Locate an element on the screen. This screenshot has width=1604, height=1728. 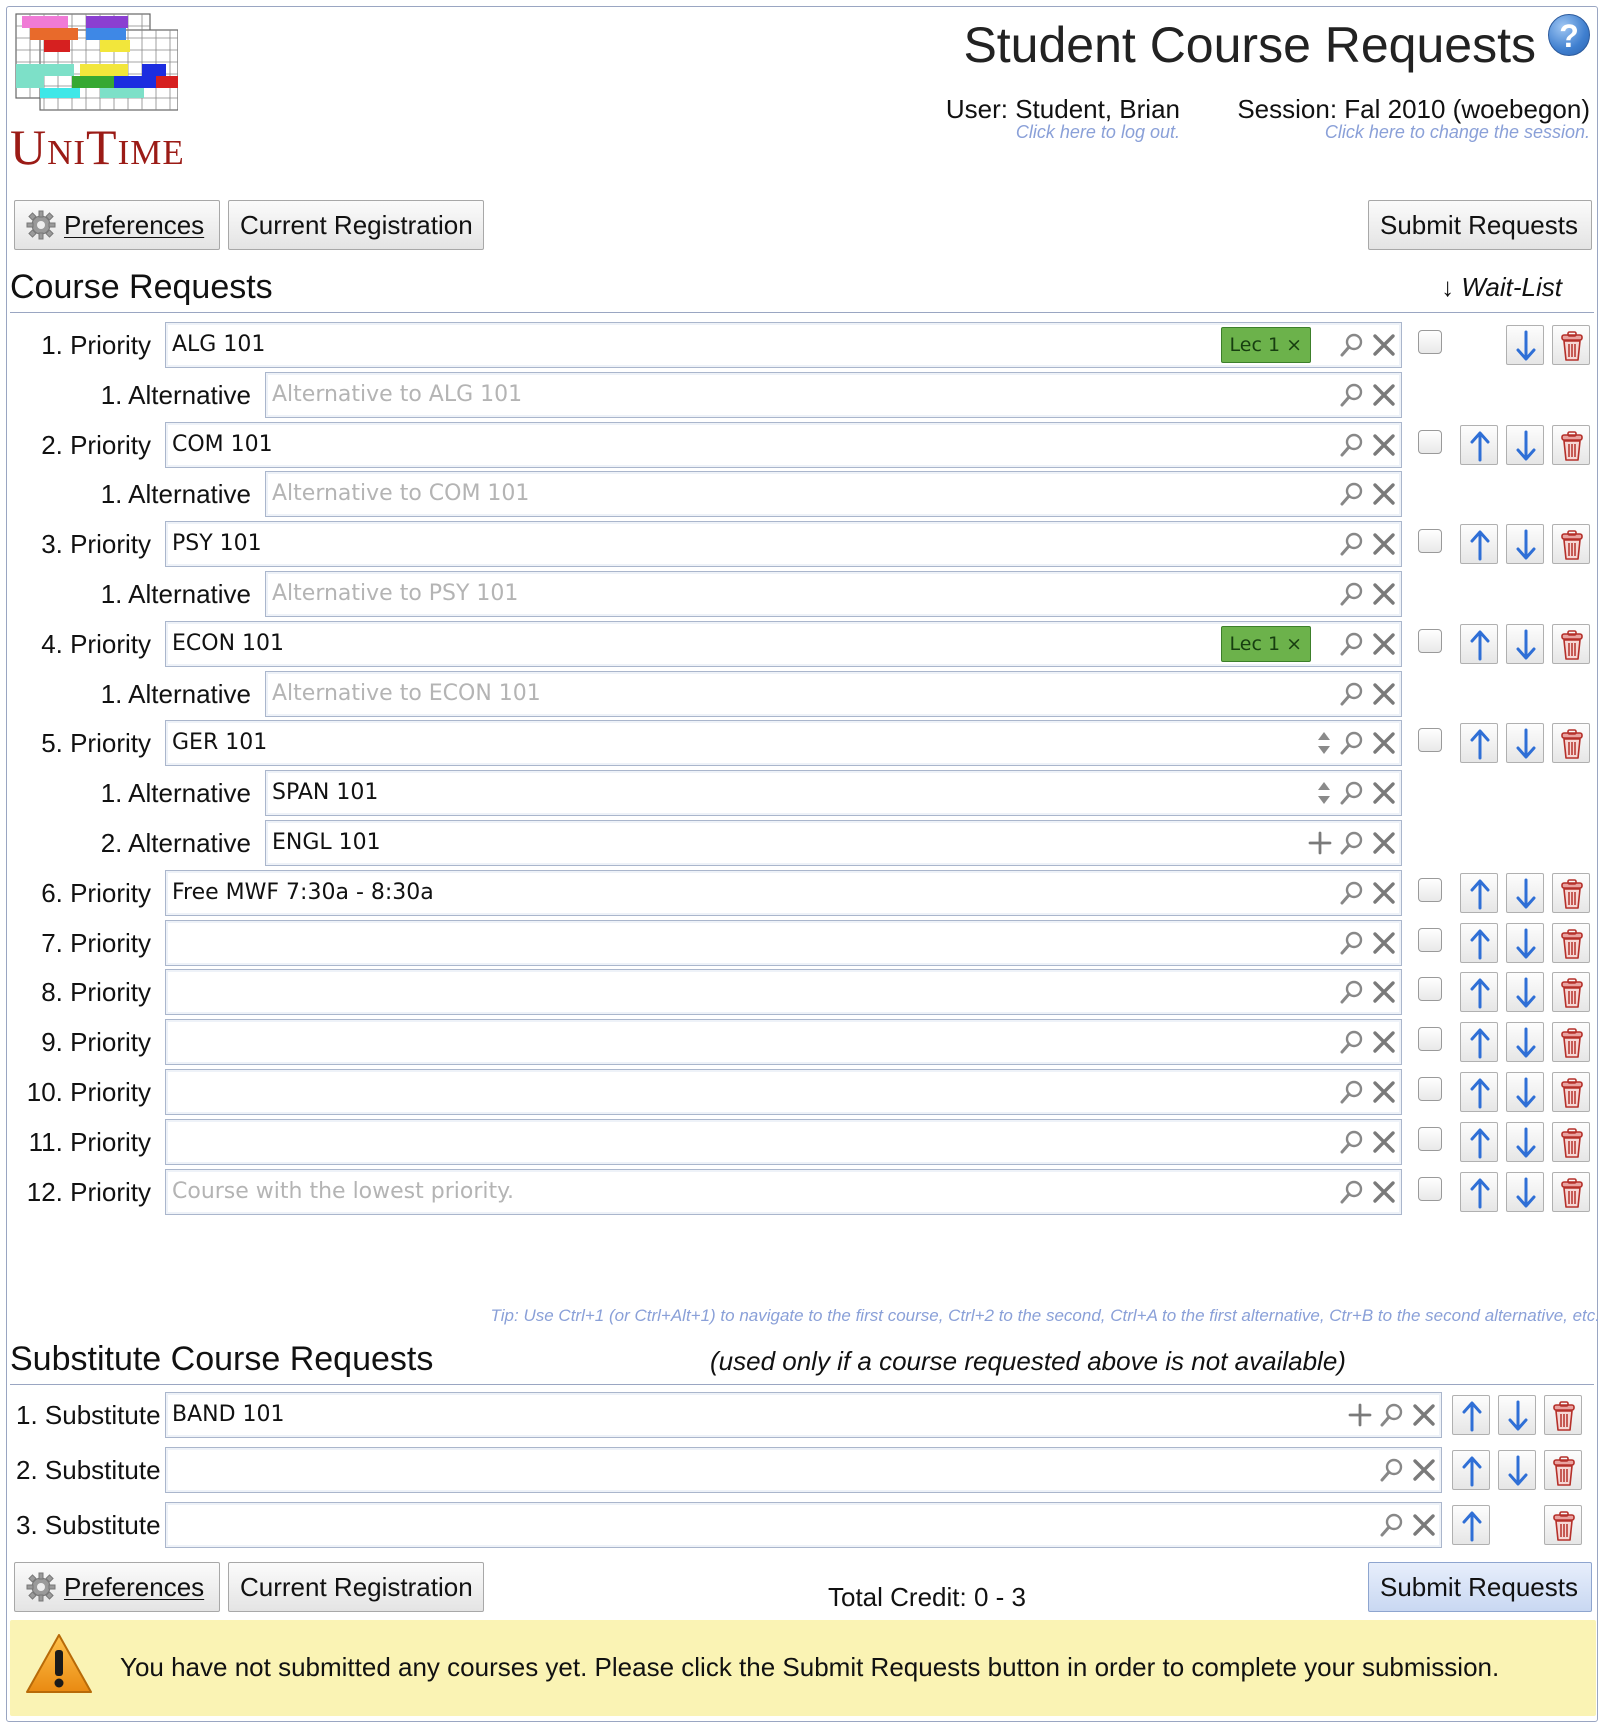
logout-link: Click here to log out. is located at coordinates (1098, 132).